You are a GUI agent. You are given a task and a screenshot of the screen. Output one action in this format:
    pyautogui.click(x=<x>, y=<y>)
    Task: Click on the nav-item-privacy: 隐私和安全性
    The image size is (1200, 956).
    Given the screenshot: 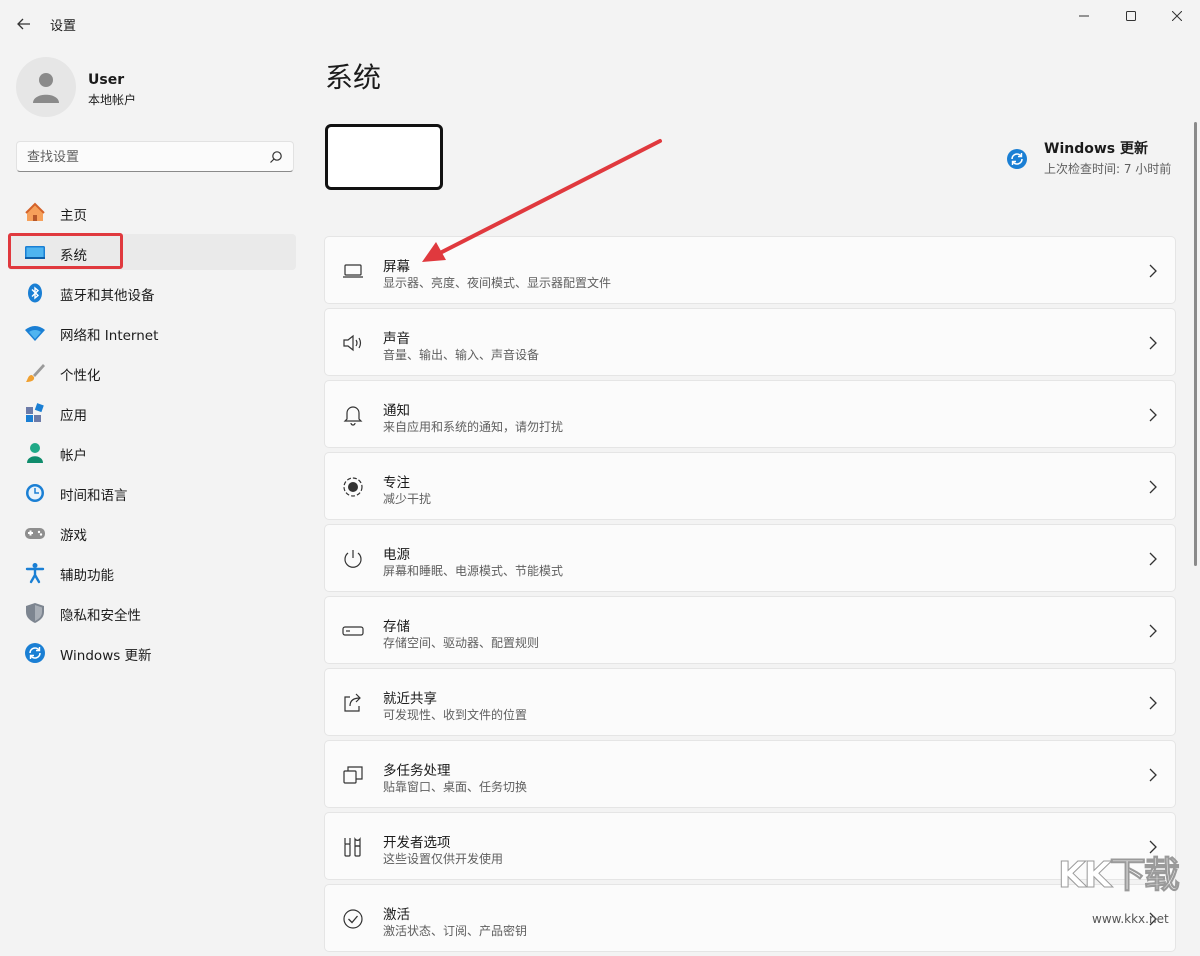 What is the action you would take?
    pyautogui.click(x=152, y=612)
    